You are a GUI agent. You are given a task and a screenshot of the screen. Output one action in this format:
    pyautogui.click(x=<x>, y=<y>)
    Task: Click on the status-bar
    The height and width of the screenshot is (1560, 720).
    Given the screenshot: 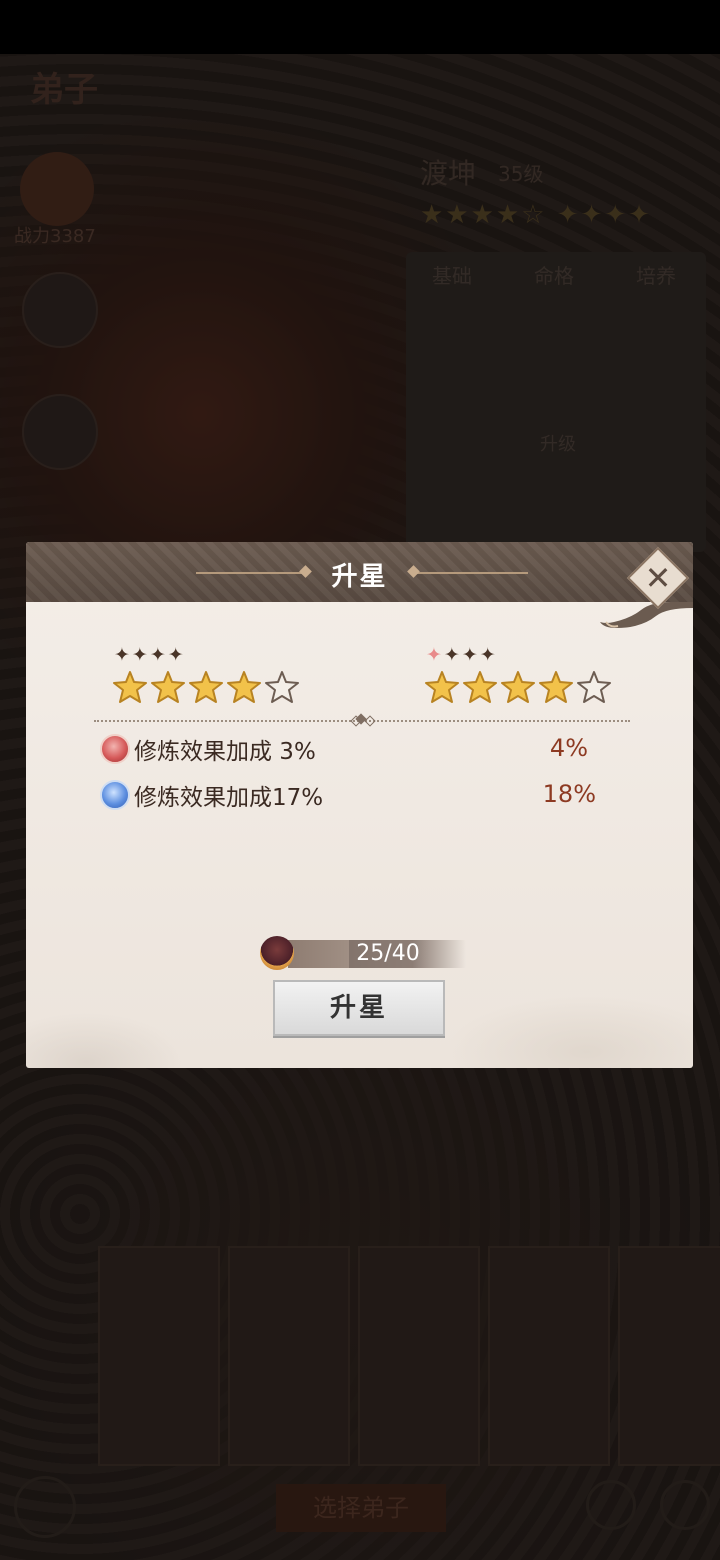 What is the action you would take?
    pyautogui.click(x=360, y=27)
    